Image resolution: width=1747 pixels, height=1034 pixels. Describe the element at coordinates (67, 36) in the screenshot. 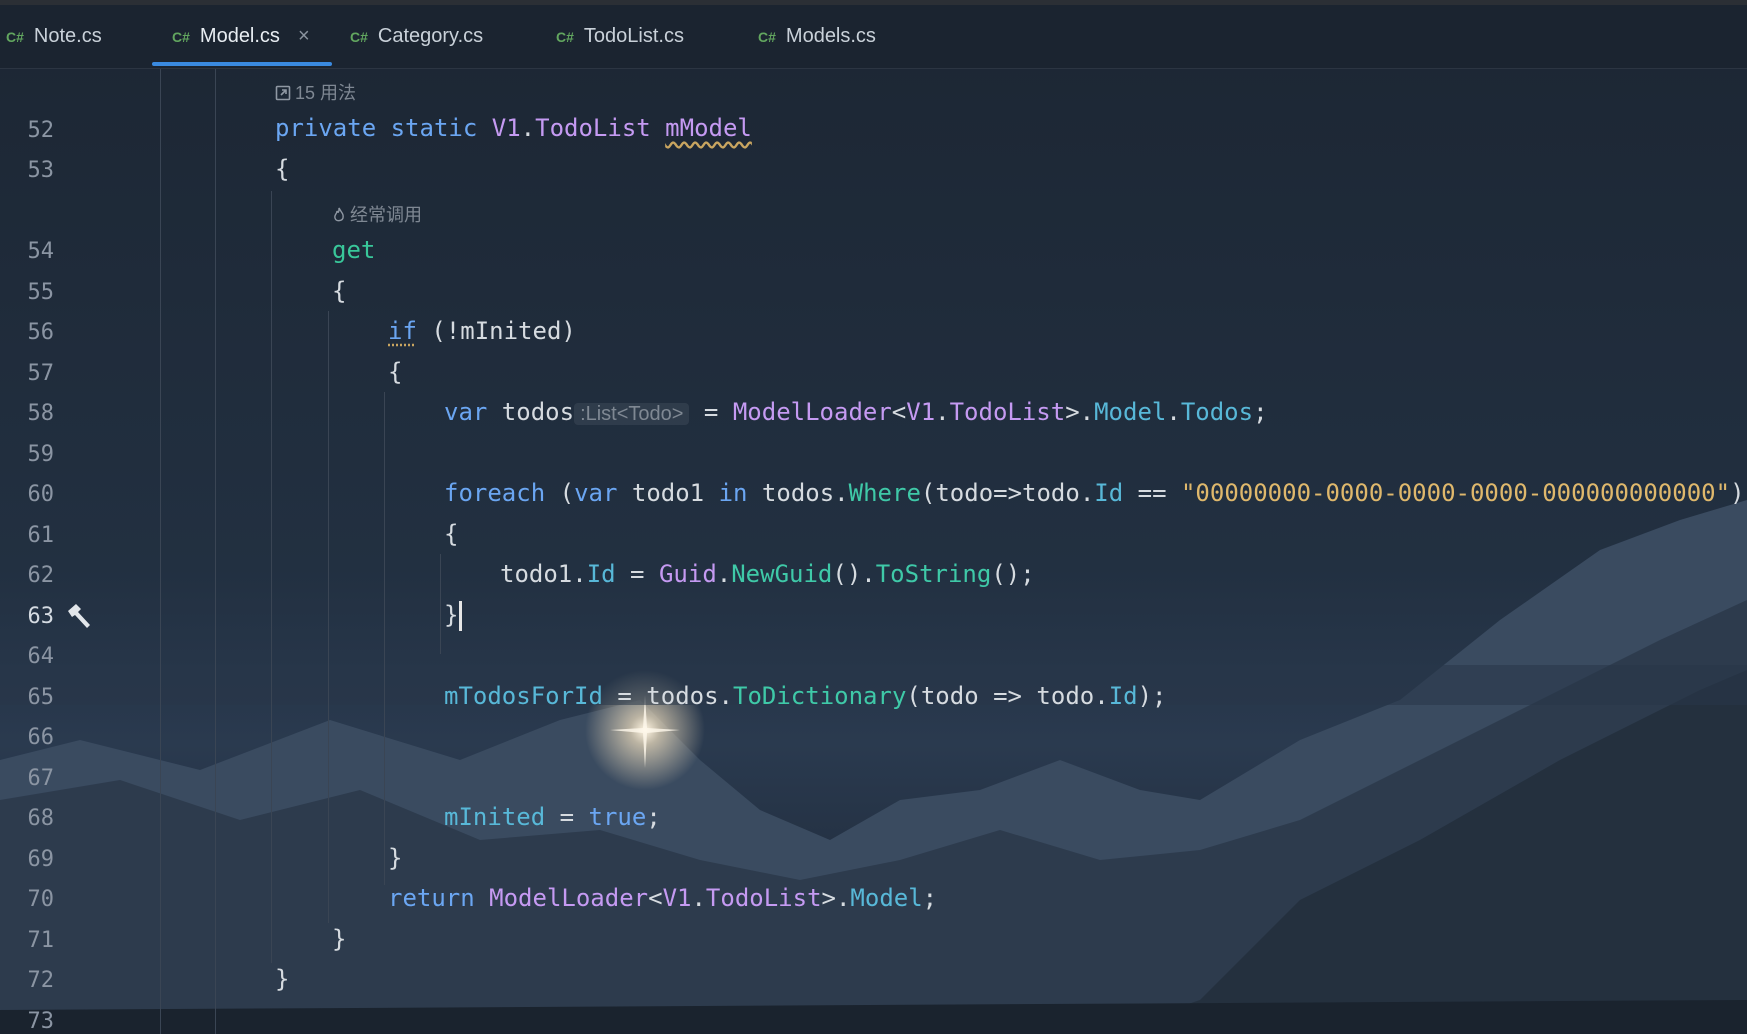

I see `tab-label: Note.cs` at that location.